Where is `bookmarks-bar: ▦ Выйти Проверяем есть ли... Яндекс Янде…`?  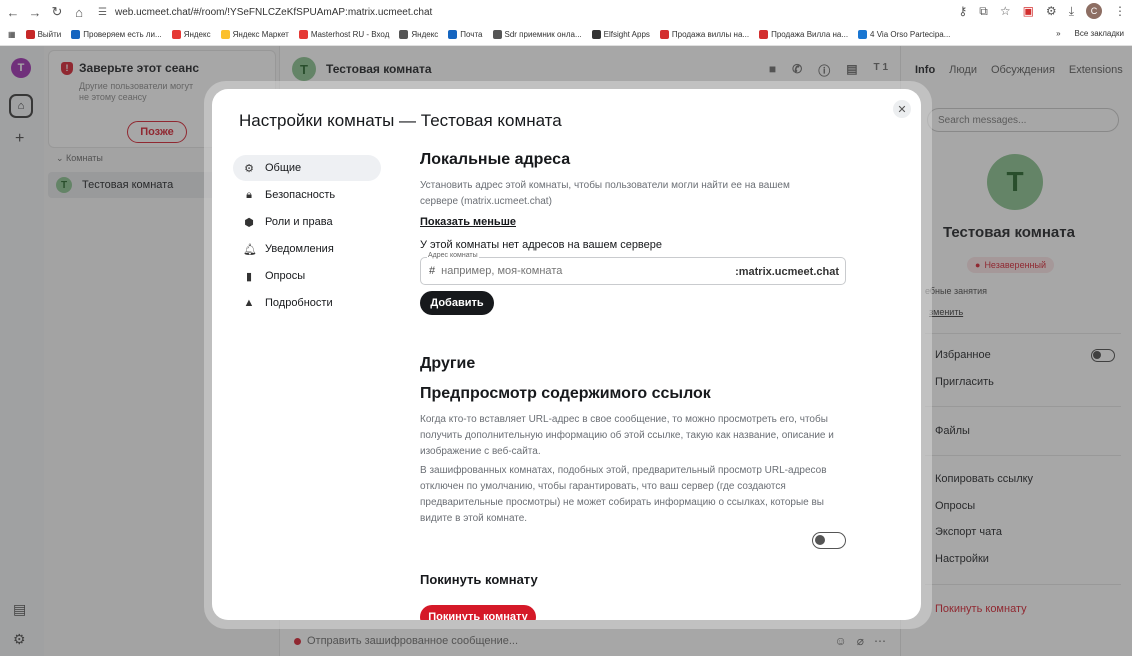 bookmarks-bar: ▦ Выйти Проверяем есть ли... Яндекс Янде… is located at coordinates (566, 35).